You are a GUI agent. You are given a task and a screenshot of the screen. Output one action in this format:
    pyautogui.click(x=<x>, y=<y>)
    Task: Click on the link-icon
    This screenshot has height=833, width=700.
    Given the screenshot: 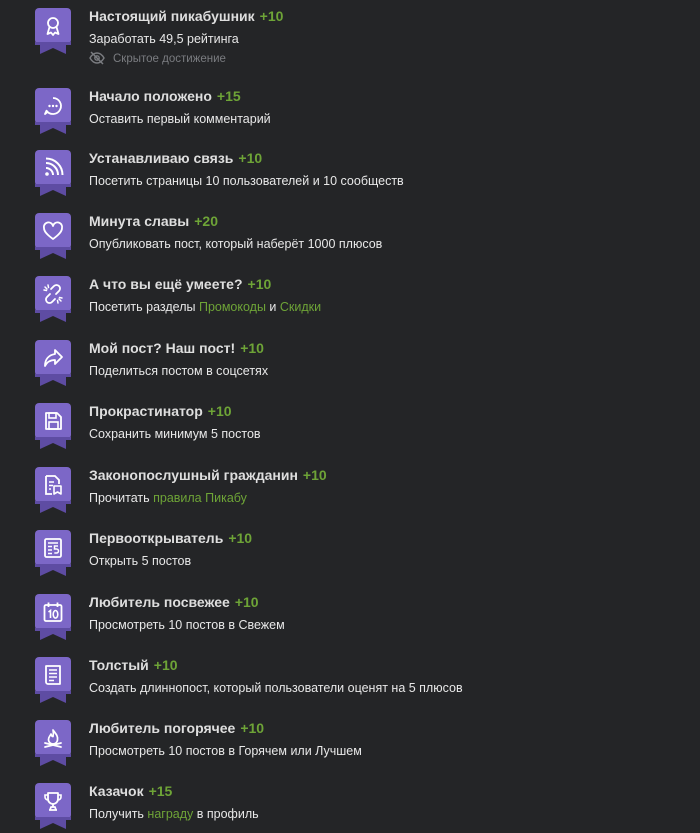 What is the action you would take?
    pyautogui.click(x=53, y=294)
    